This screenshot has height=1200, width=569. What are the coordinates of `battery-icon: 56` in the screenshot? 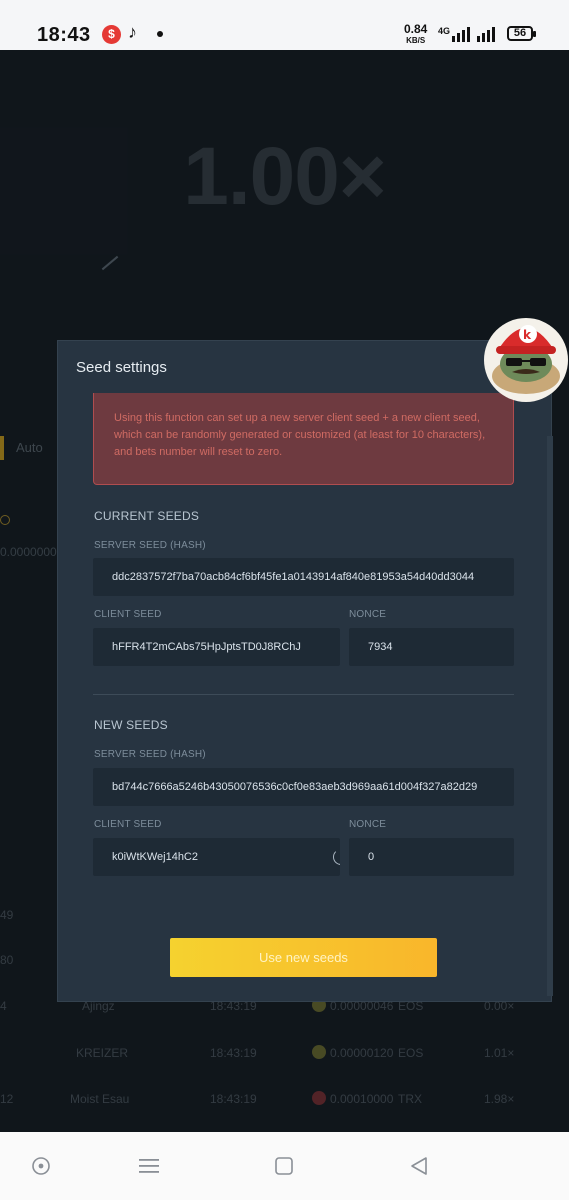 It's located at (521, 33).